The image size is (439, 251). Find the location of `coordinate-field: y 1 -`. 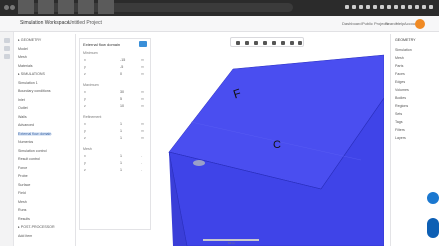

coordinate-field: y 1 - is located at coordinates (116, 163).